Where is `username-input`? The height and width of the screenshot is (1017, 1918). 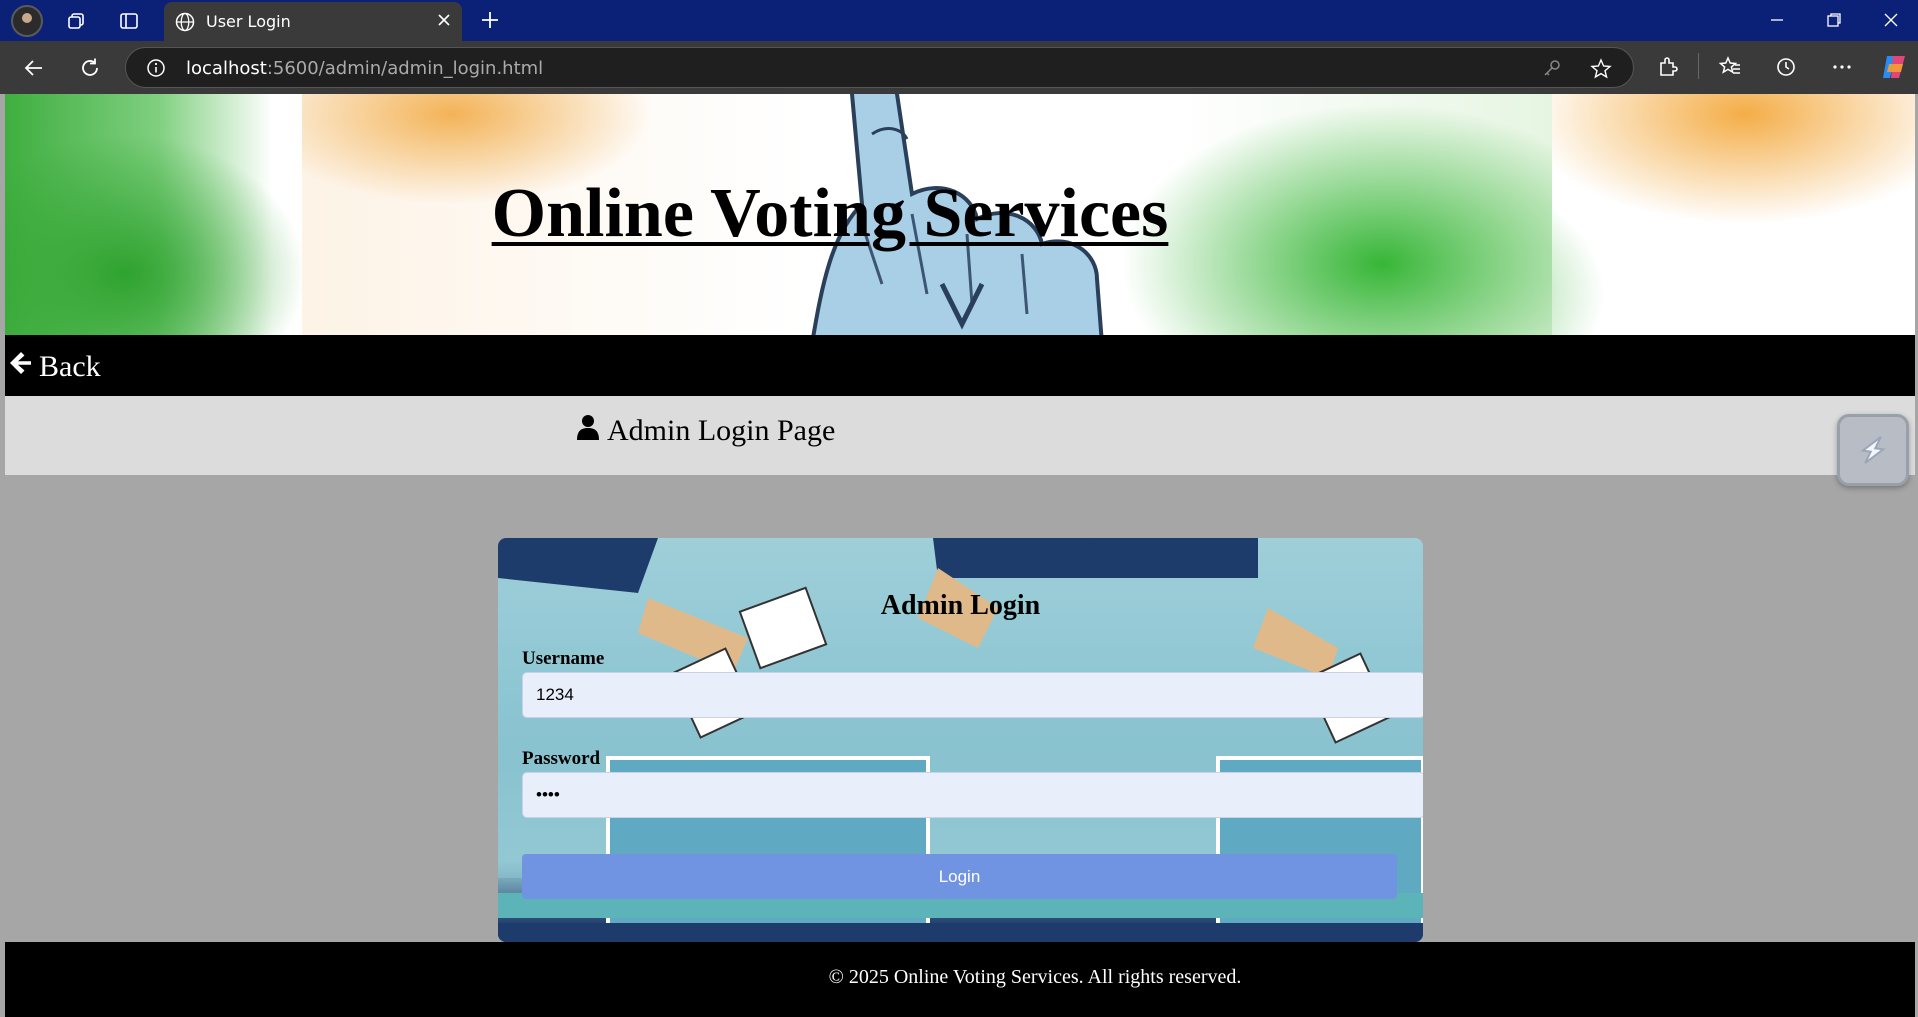 username-input is located at coordinates (972, 695).